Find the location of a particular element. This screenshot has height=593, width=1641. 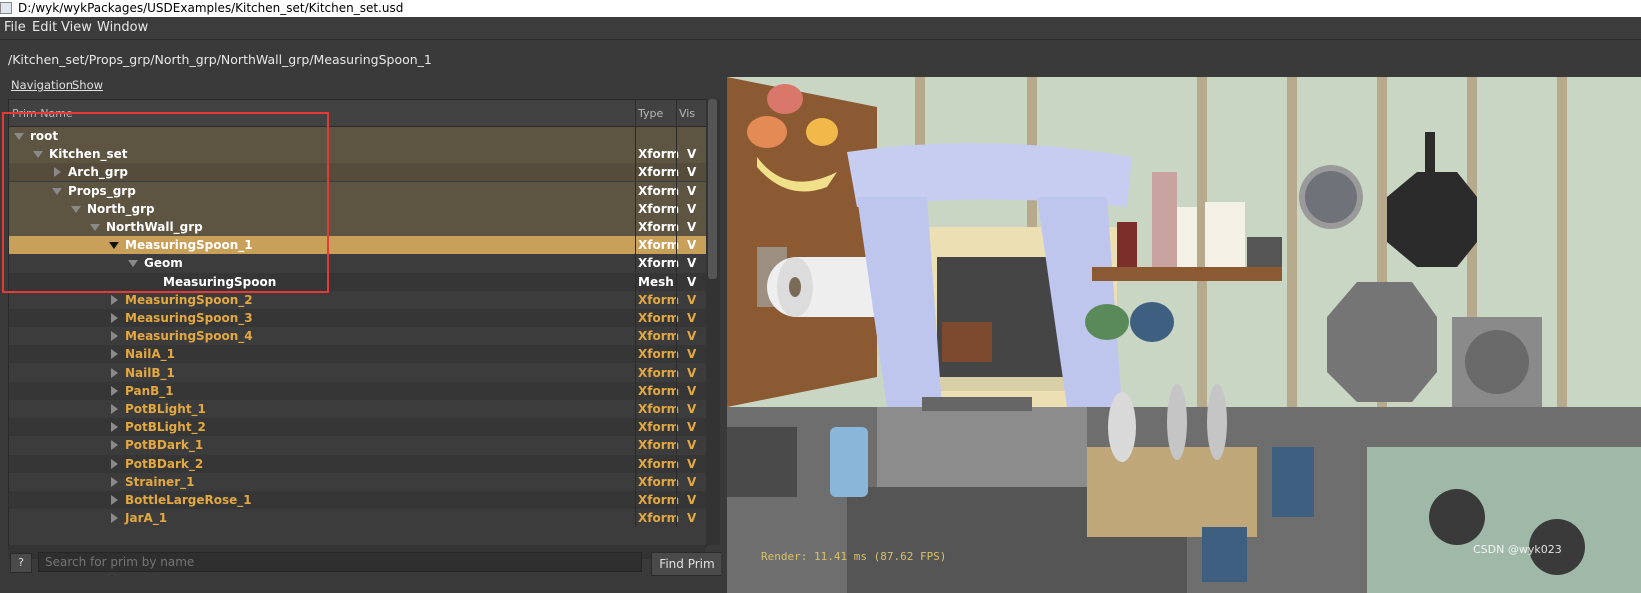

help-button: ? is located at coordinates (21, 563).